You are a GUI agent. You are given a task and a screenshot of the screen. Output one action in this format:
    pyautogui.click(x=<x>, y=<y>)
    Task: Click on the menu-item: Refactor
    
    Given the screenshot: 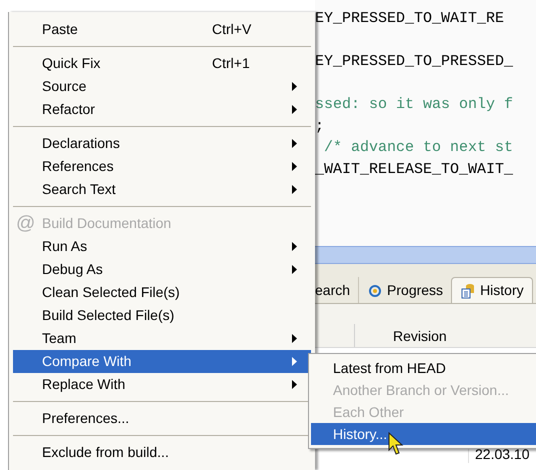 What is the action you would take?
    pyautogui.click(x=162, y=109)
    